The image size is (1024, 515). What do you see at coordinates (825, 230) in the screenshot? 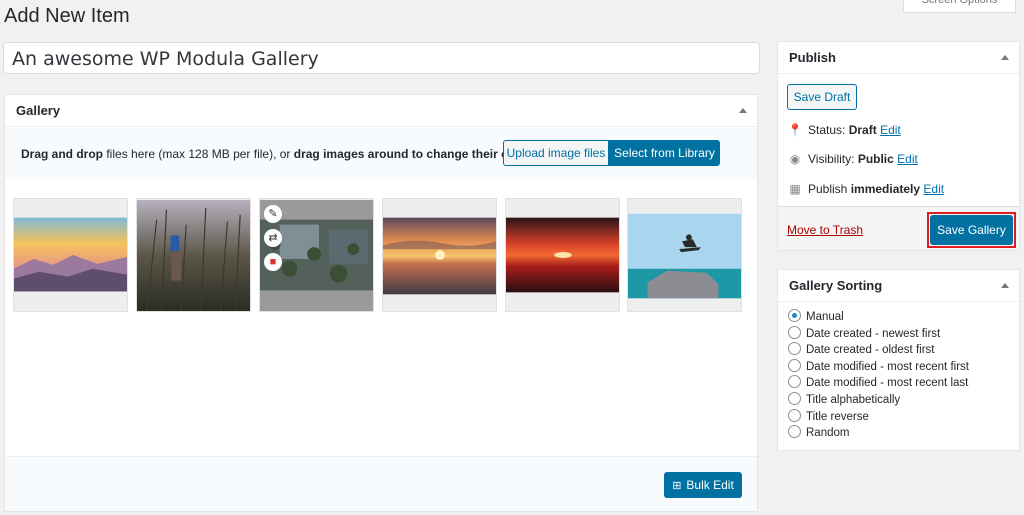
I see `move-to-trash-link: Move to Trash` at bounding box center [825, 230].